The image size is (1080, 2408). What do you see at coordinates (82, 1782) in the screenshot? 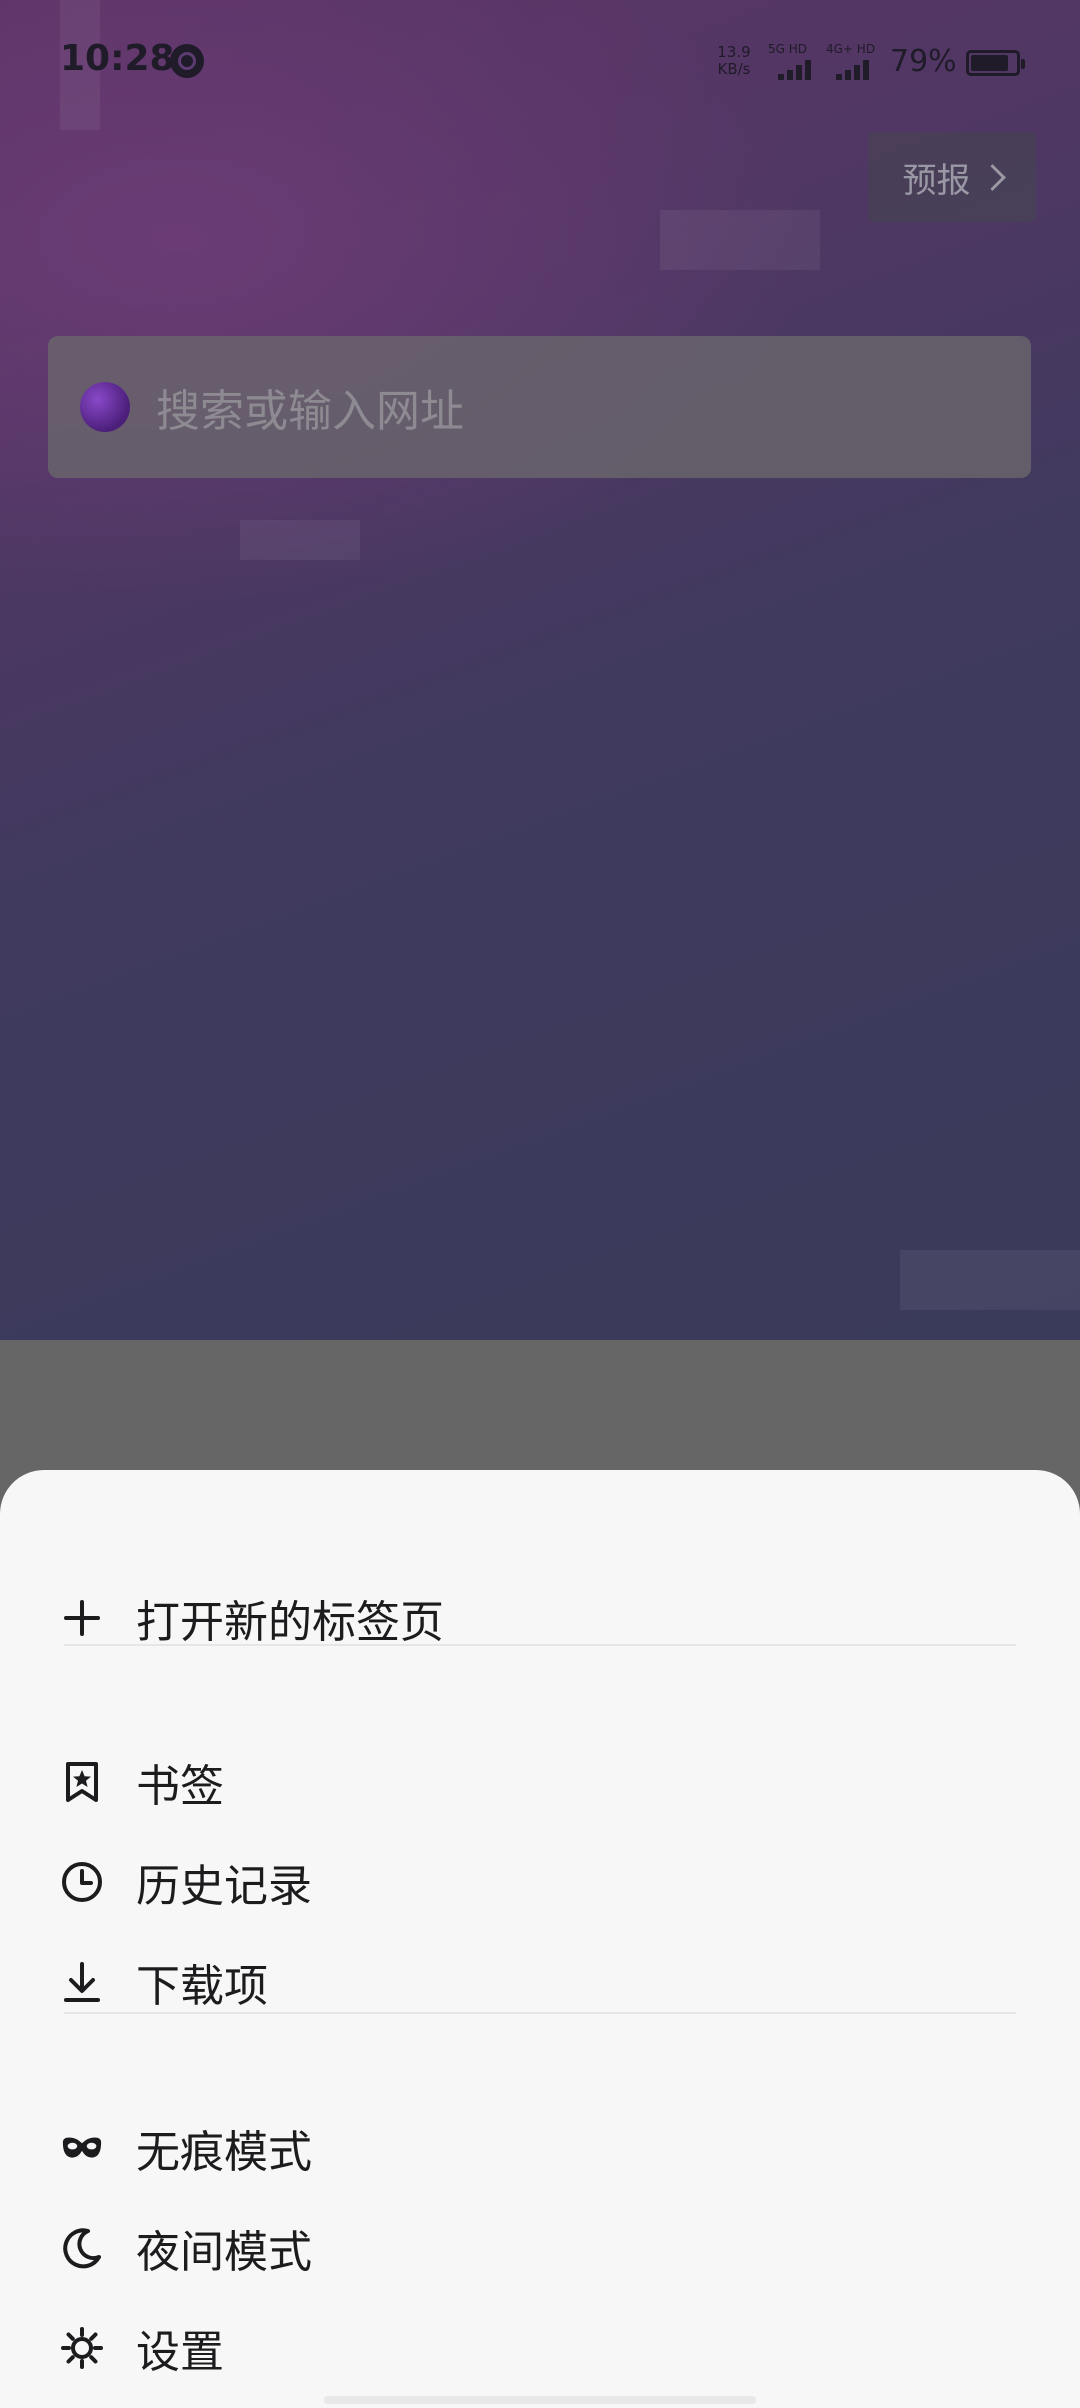
I see `bookmark-star-icon` at bounding box center [82, 1782].